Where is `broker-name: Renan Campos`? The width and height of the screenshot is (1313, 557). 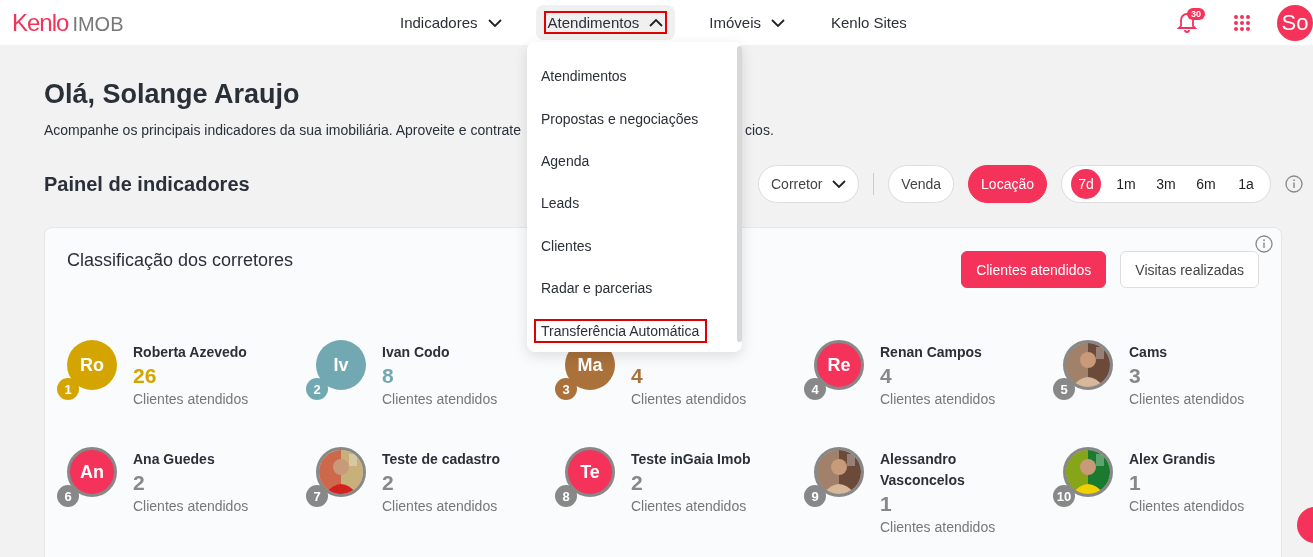 broker-name: Renan Campos is located at coordinates (931, 352).